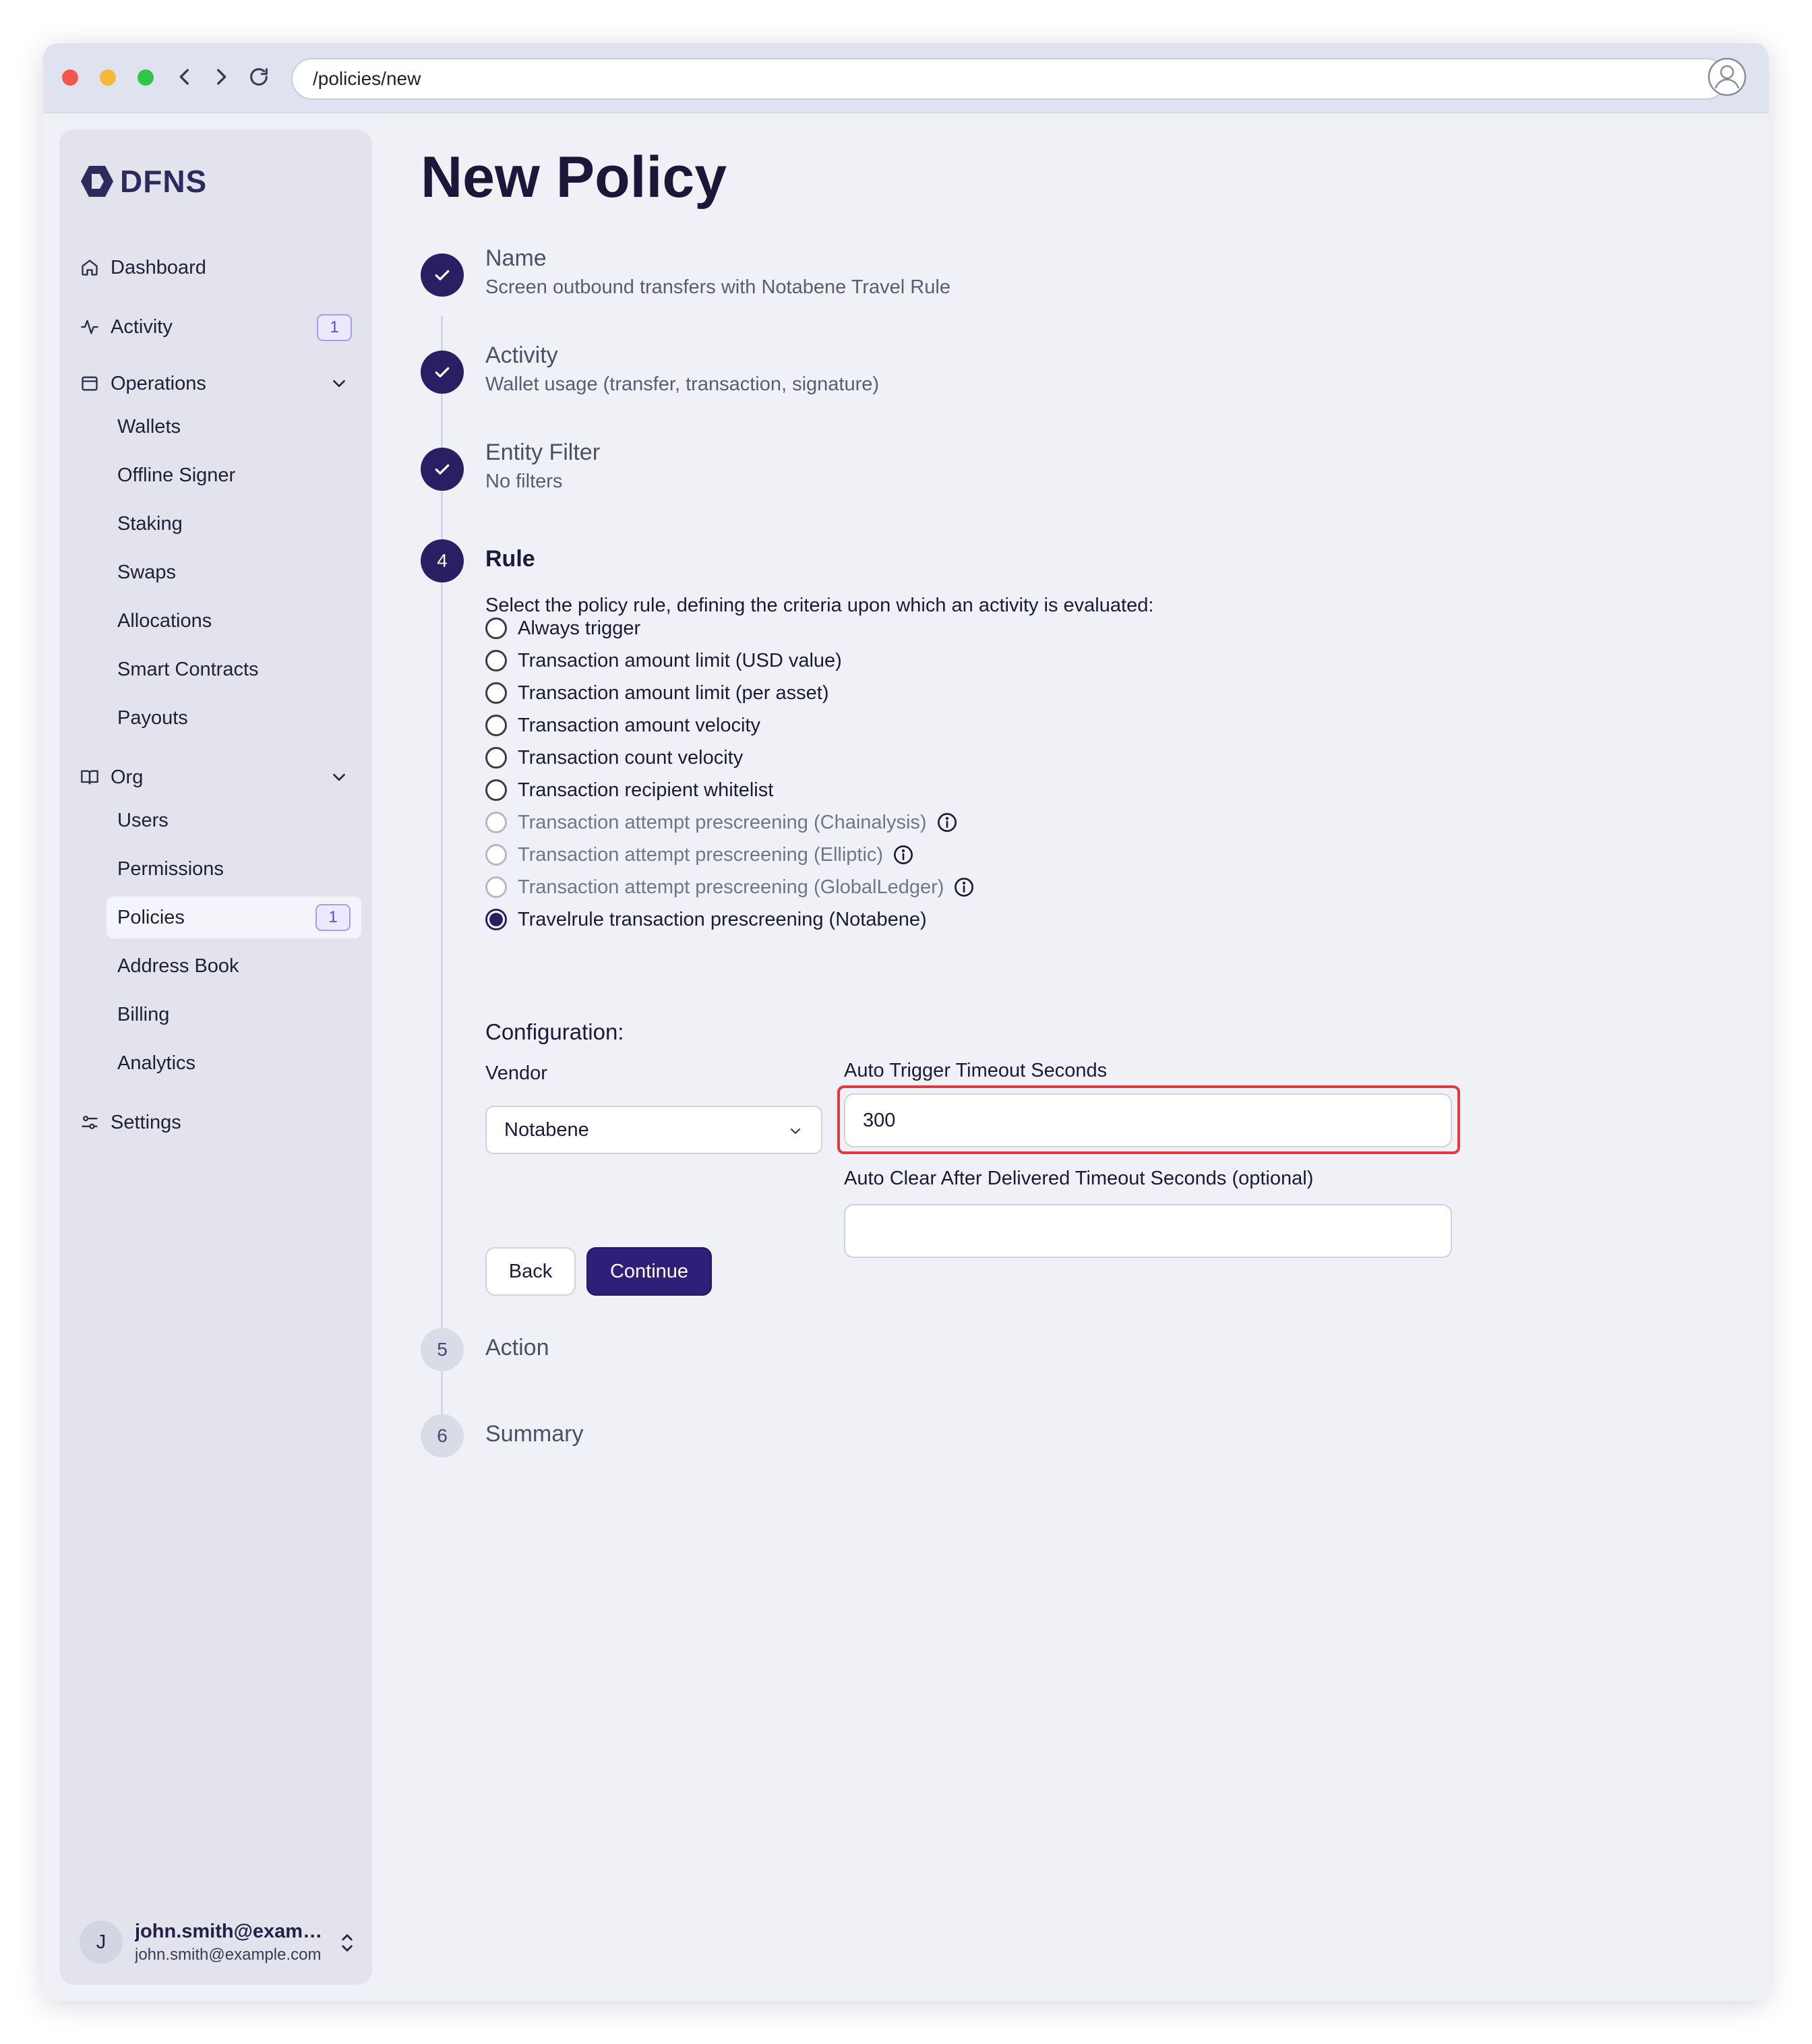 The width and height of the screenshot is (1812, 2044). I want to click on reload-icon, so click(259, 77).